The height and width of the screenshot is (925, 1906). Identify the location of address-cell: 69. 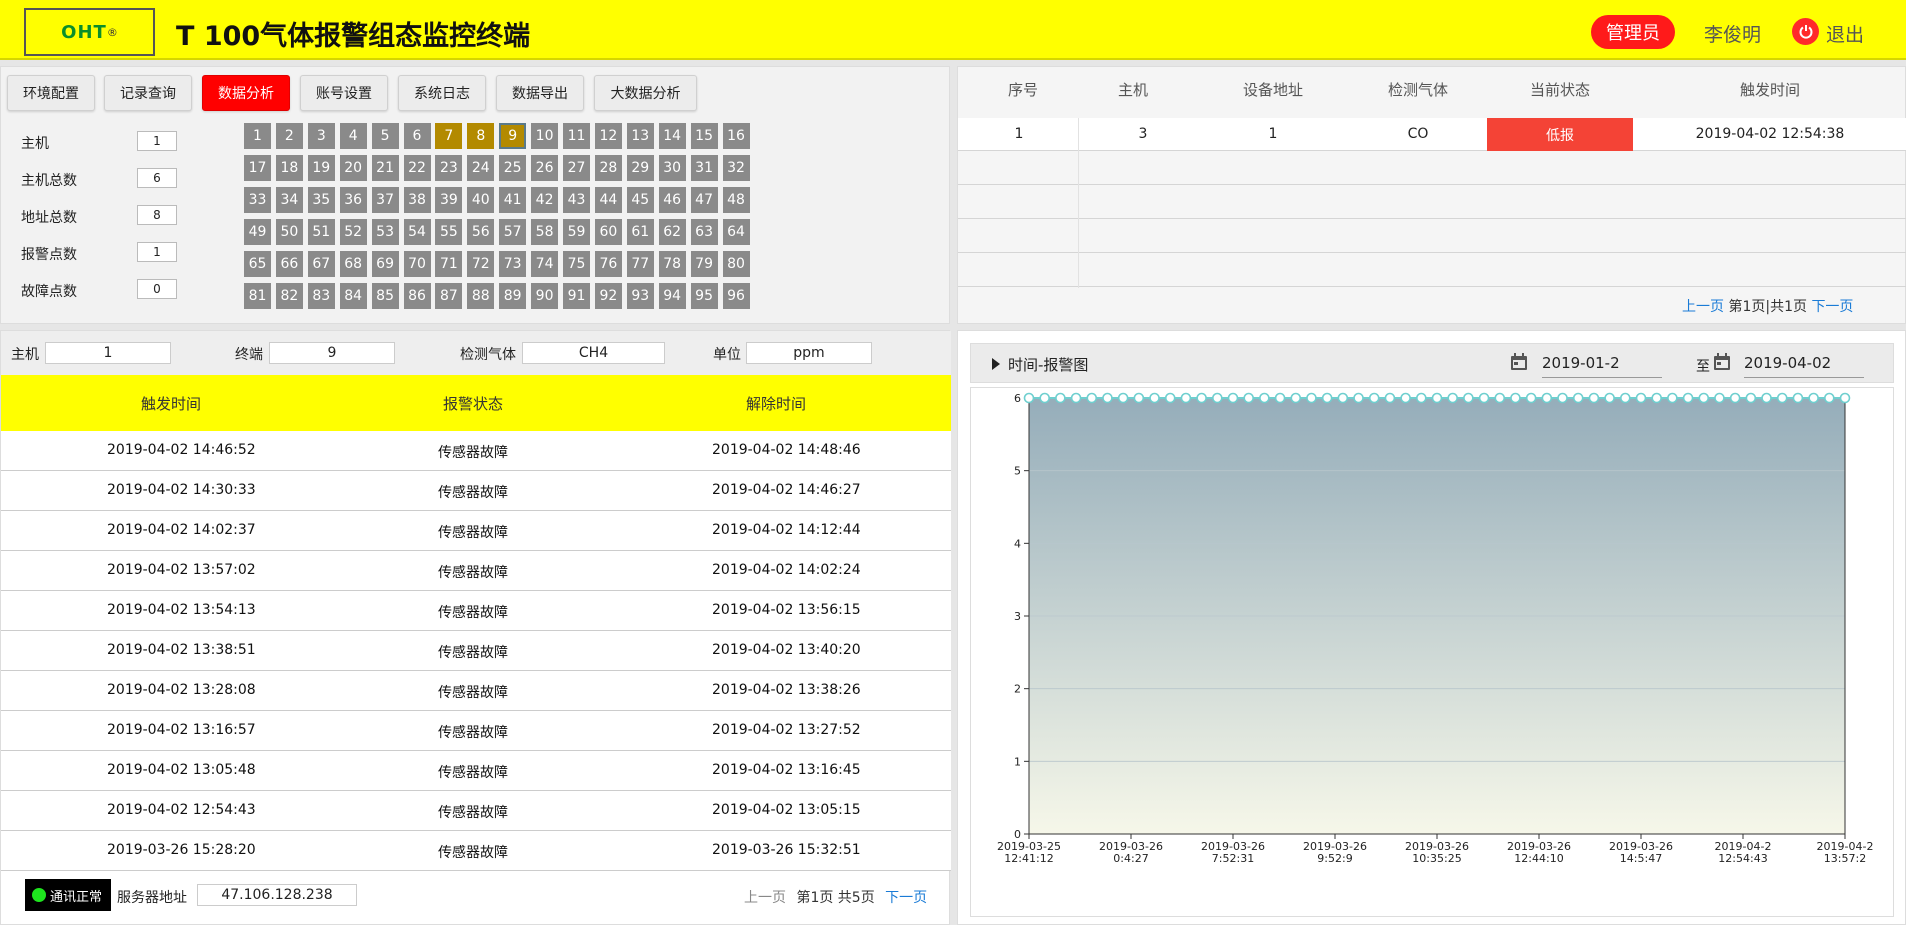
(385, 263).